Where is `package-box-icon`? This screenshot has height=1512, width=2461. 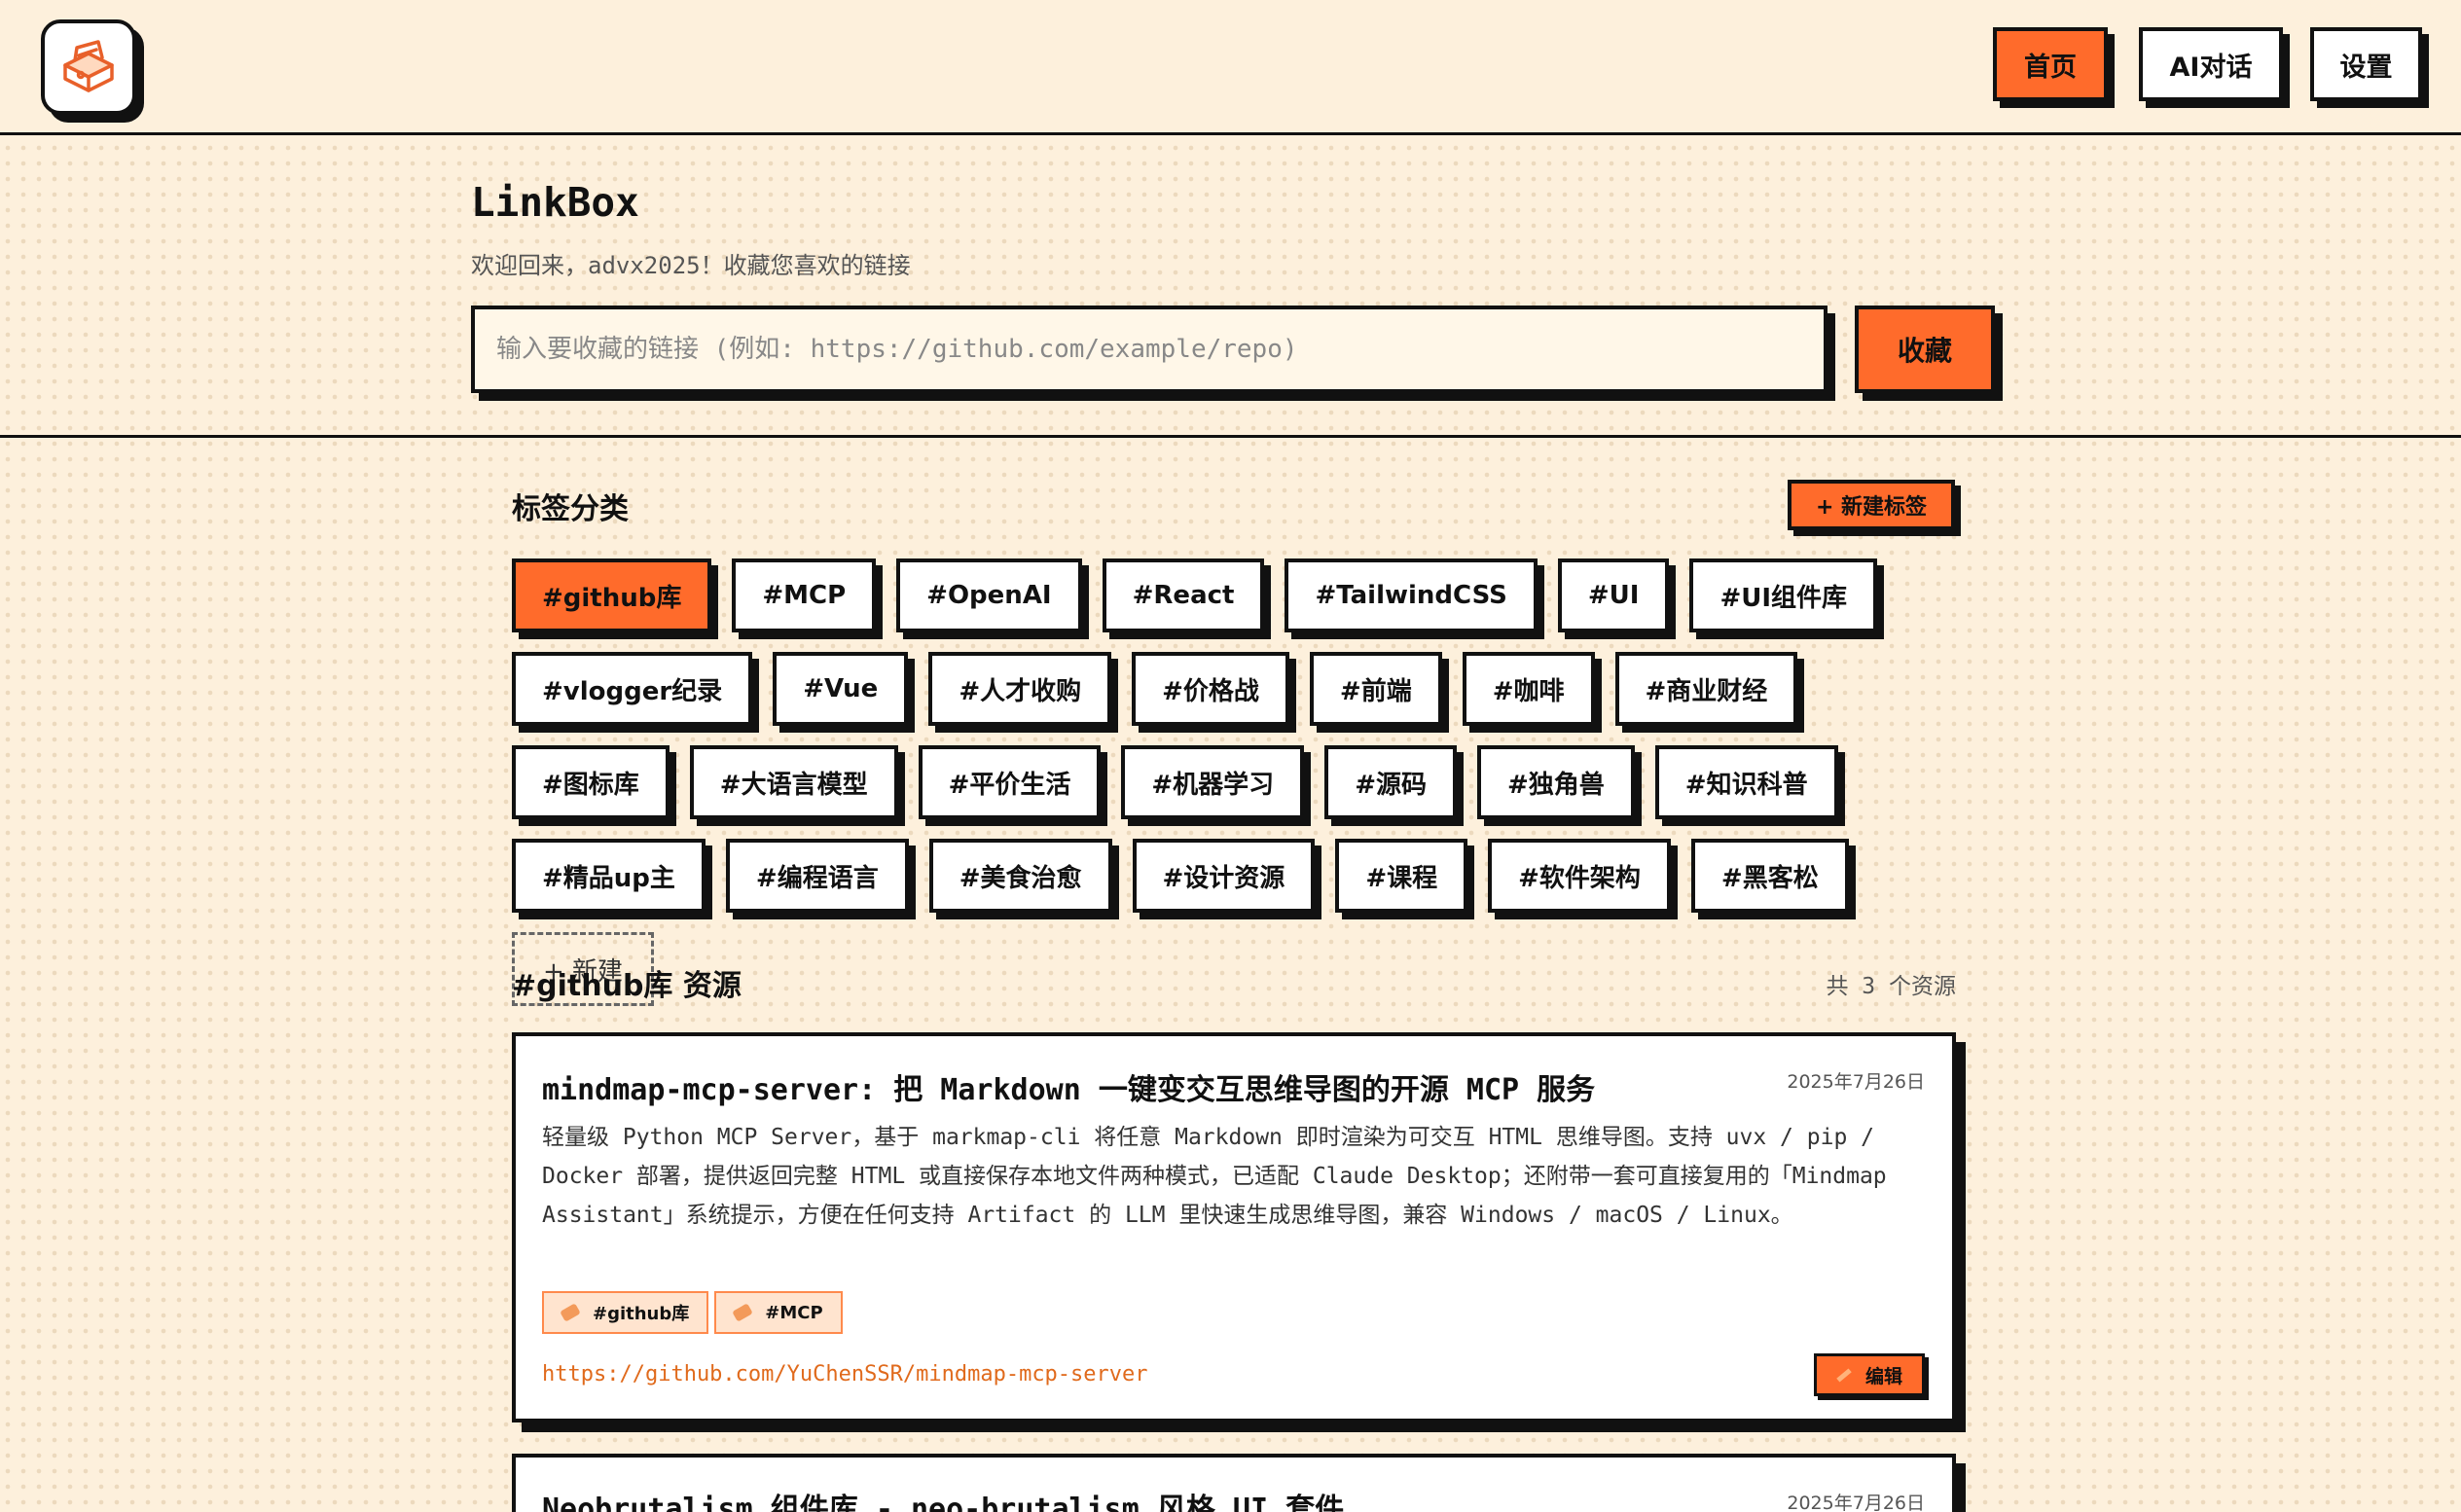
package-box-icon is located at coordinates (88, 66).